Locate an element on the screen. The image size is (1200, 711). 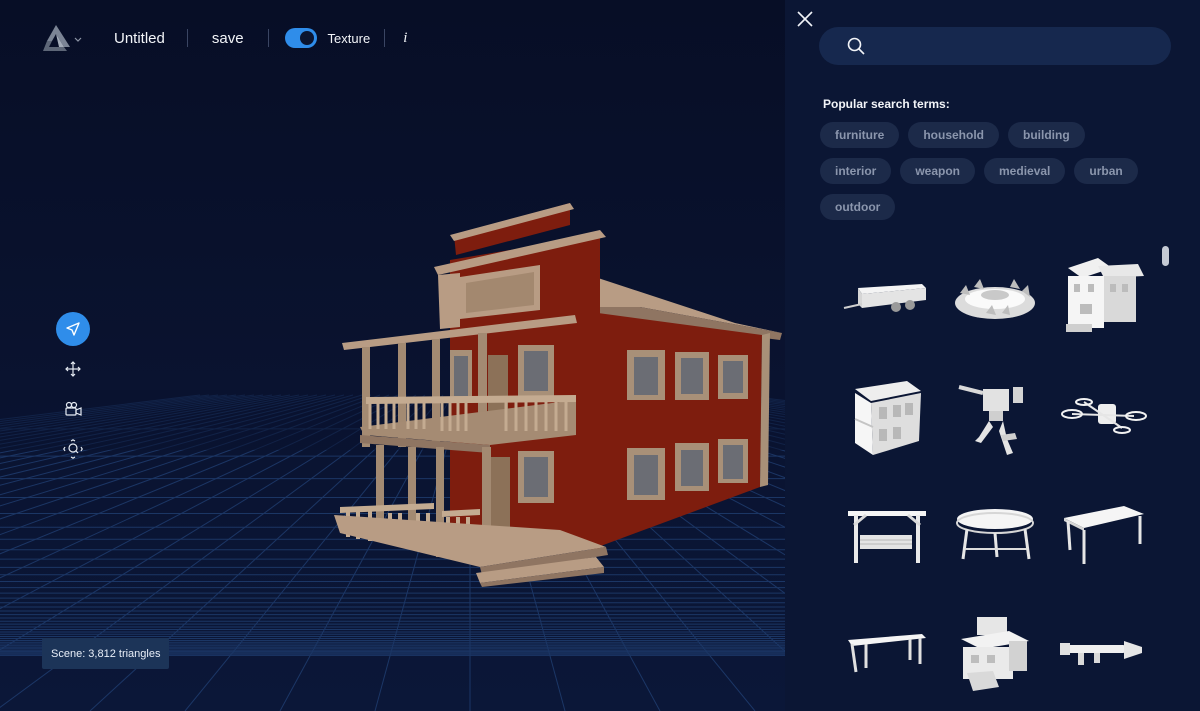
save-button: save is located at coordinates (228, 38).